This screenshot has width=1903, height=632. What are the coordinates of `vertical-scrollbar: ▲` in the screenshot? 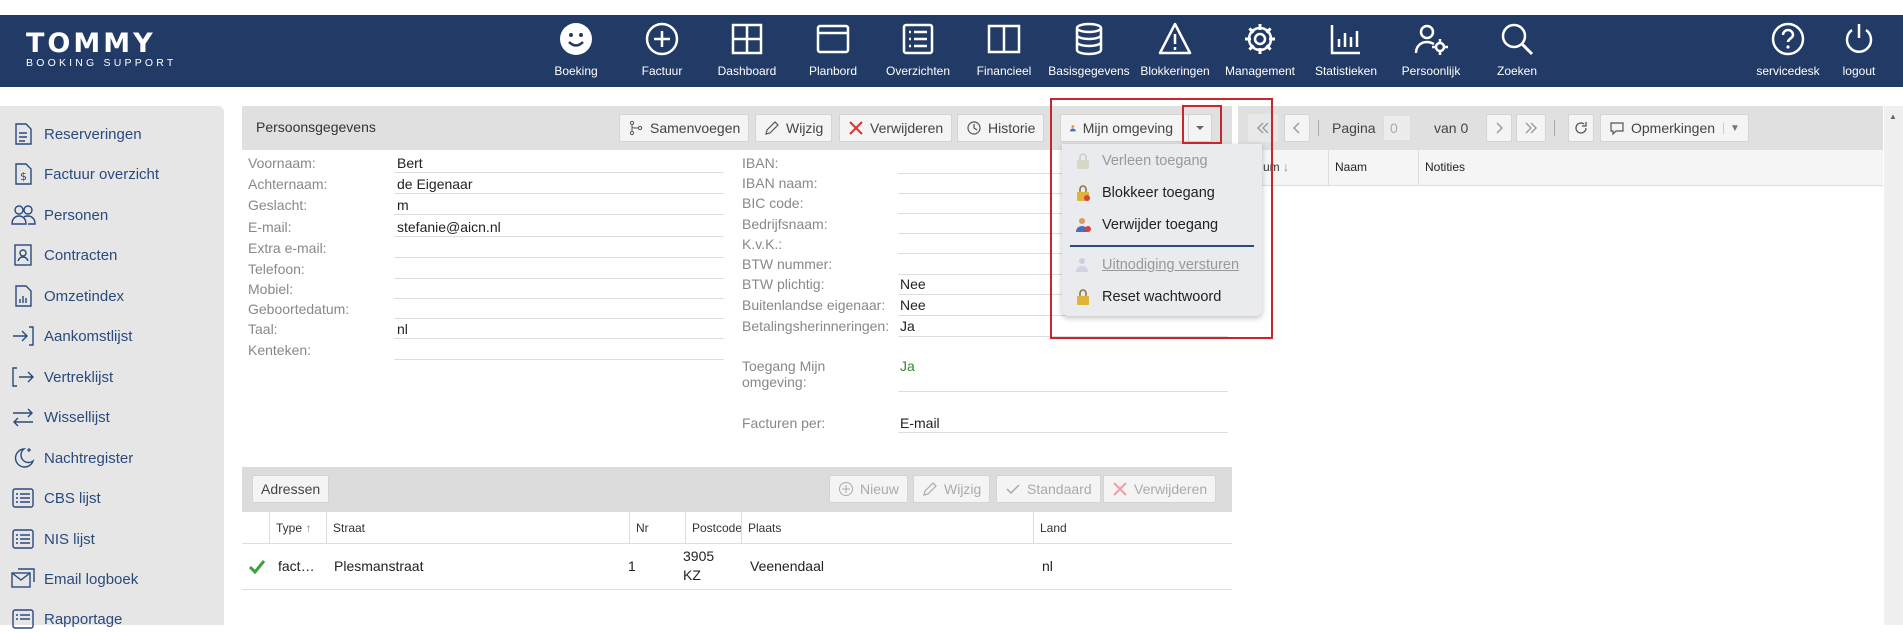 It's located at (1893, 365).